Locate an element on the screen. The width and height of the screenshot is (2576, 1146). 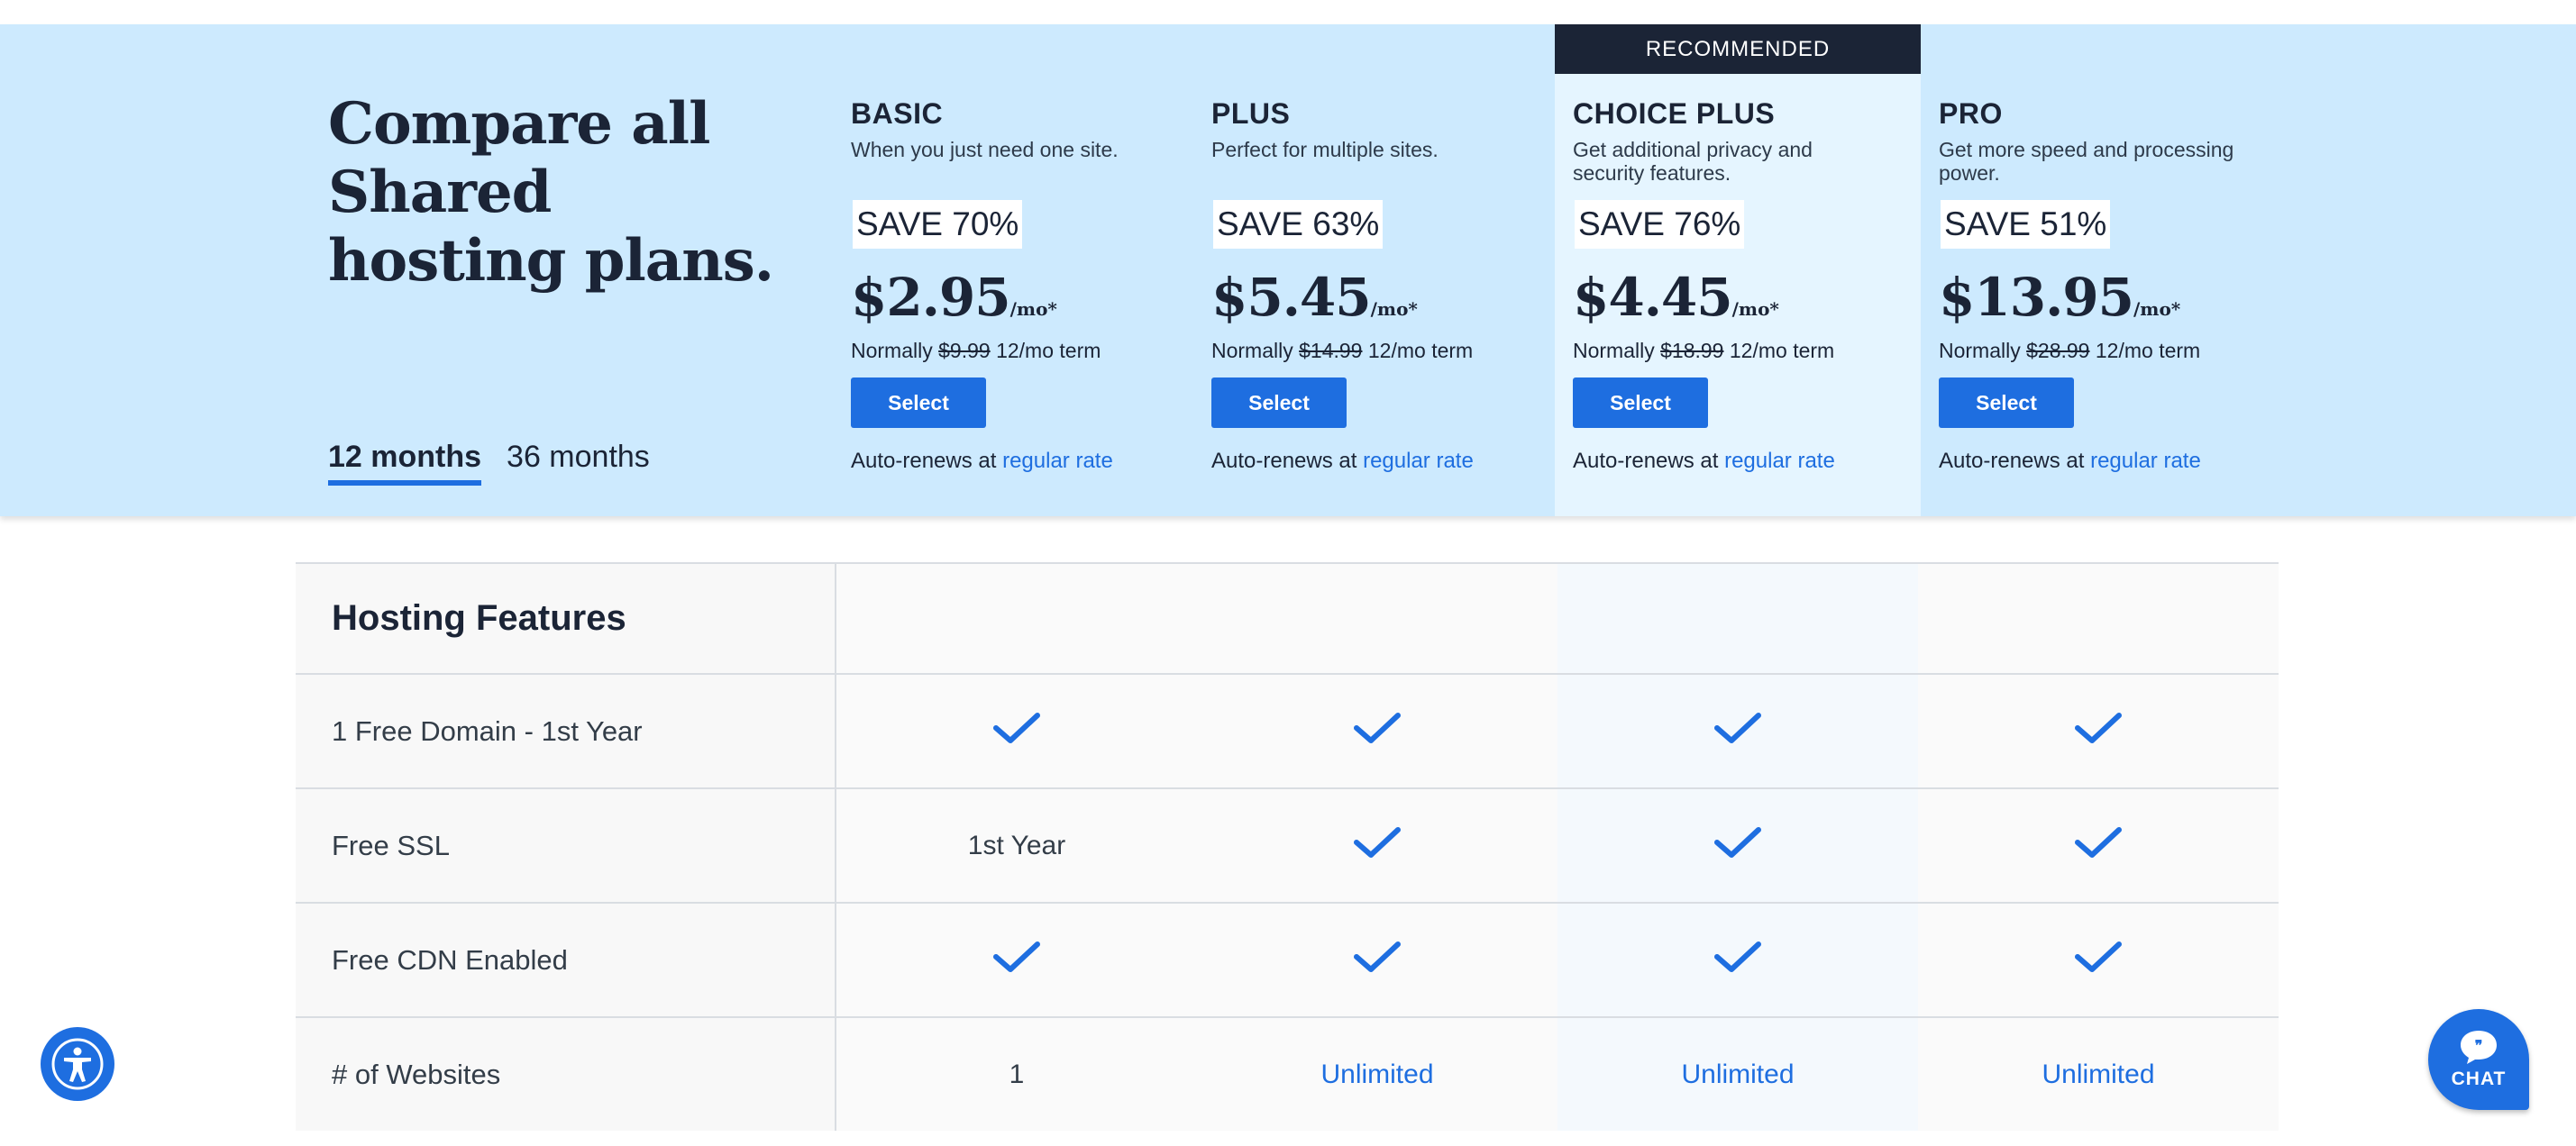
select-pro-button: Select is located at coordinates (2006, 402).